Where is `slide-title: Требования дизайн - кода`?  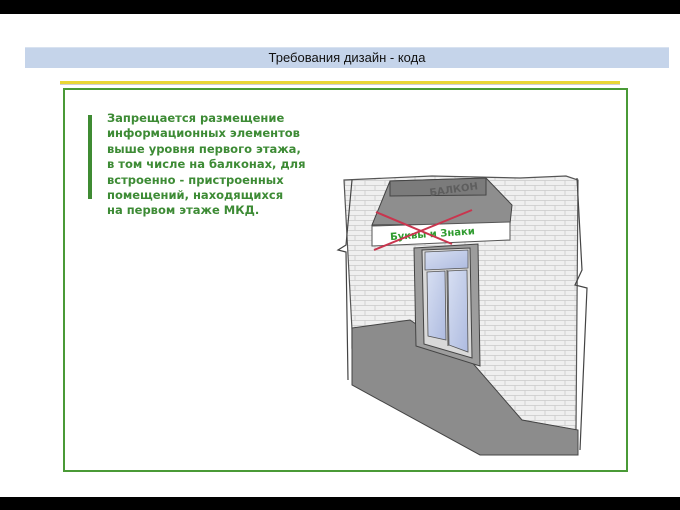 slide-title: Требования дизайн - кода is located at coordinates (347, 57).